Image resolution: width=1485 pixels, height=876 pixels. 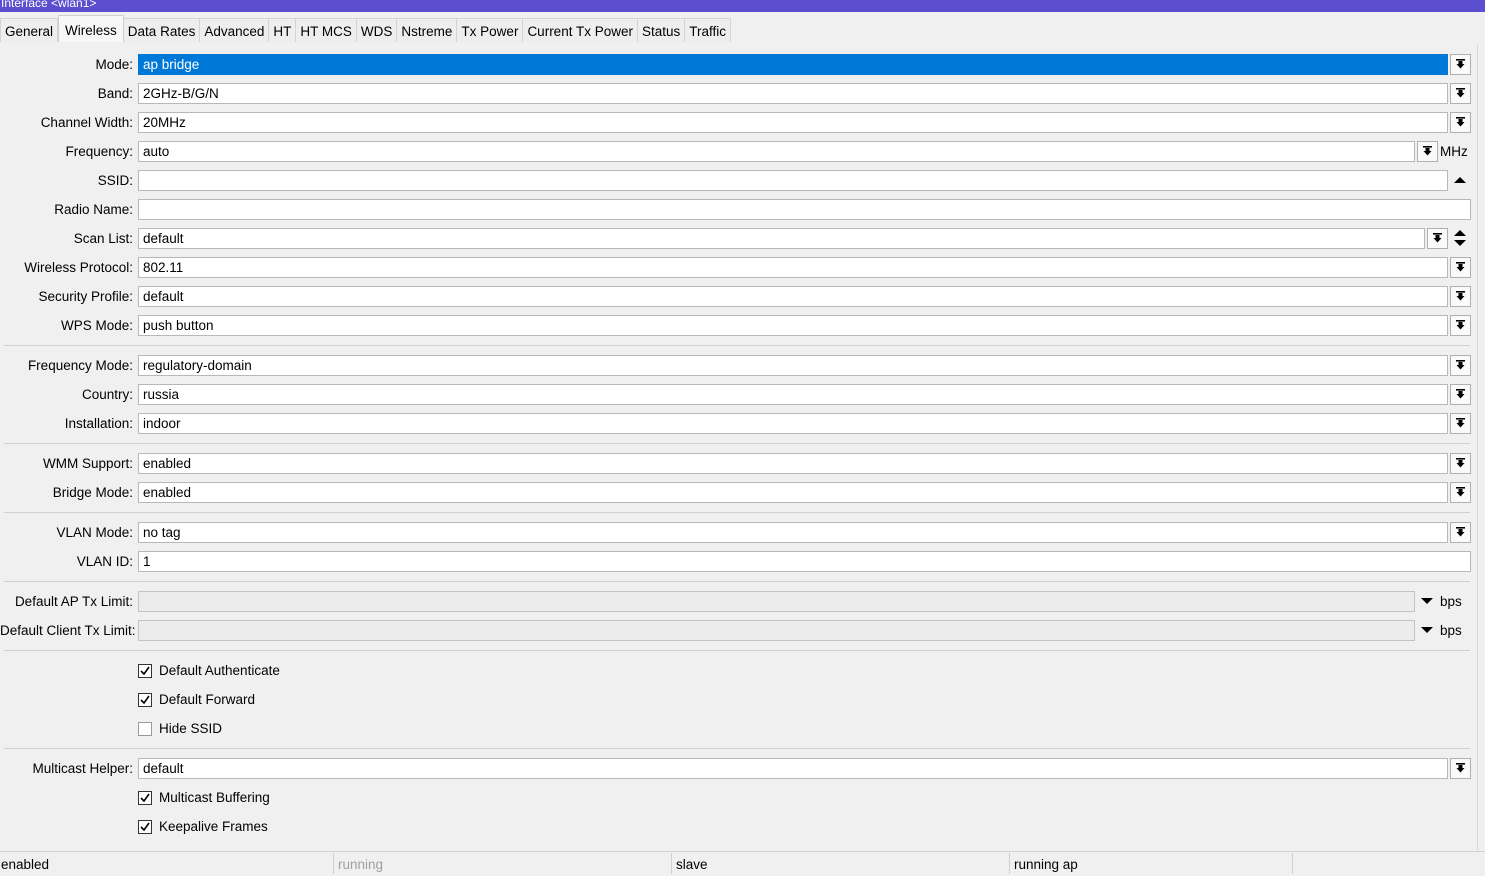 What do you see at coordinates (1437, 238) in the screenshot?
I see `scan-list-dropdown-button` at bounding box center [1437, 238].